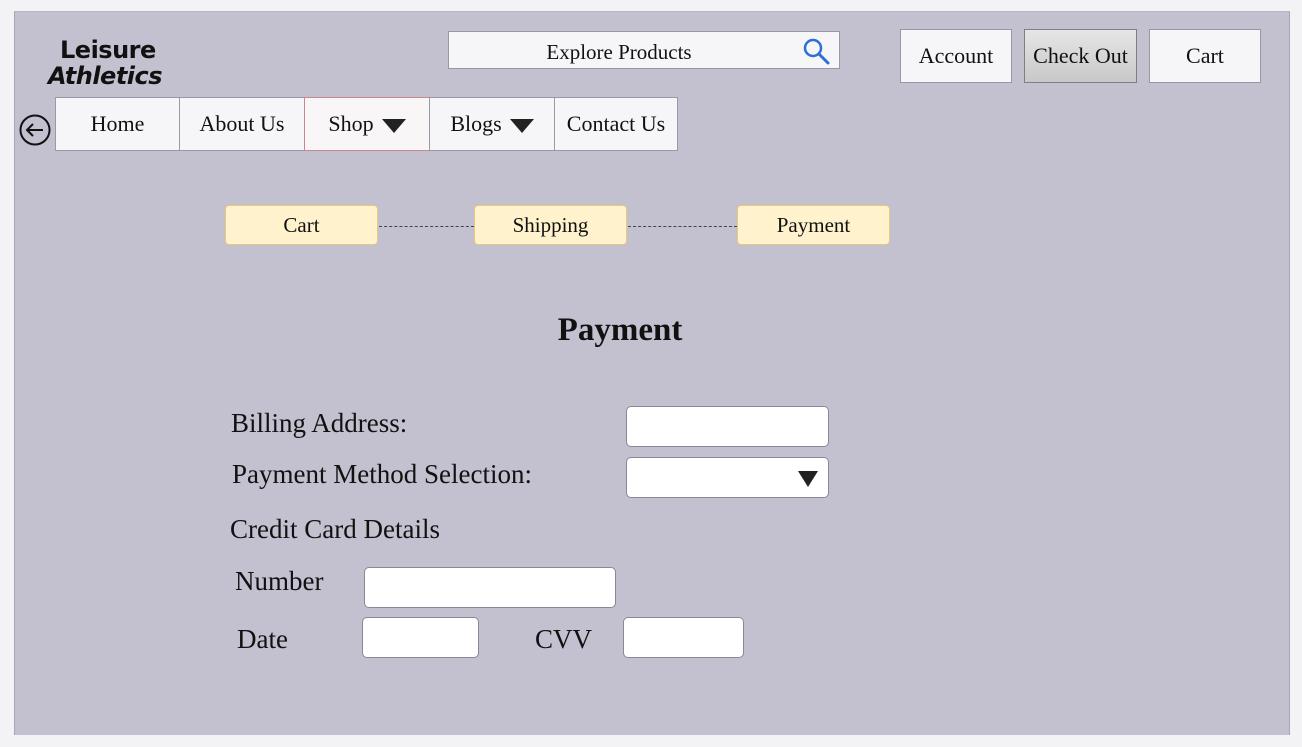  Describe the element at coordinates (727, 426) in the screenshot. I see `billing-address-field` at that location.